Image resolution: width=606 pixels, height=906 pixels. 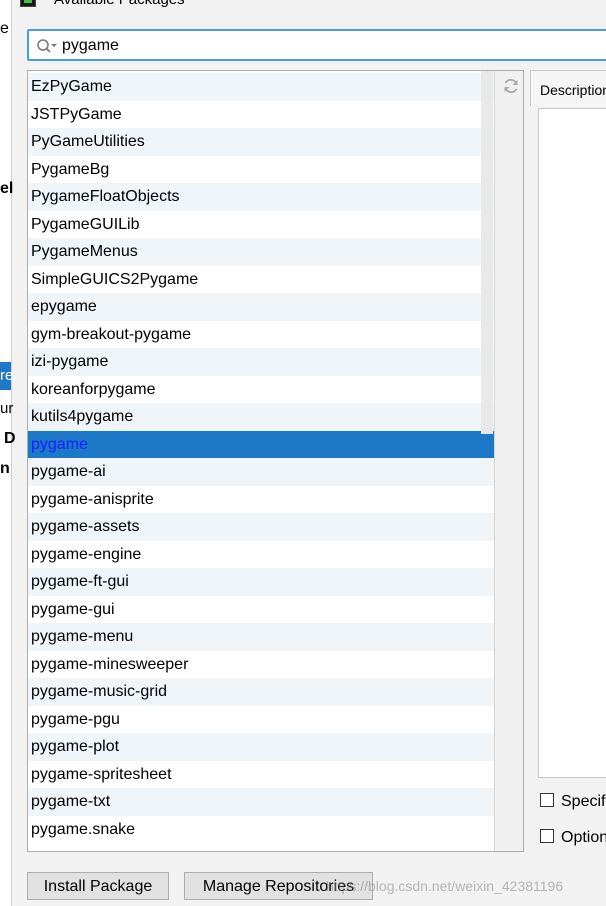 I want to click on list-item: pygame-ai, so click(x=261, y=472).